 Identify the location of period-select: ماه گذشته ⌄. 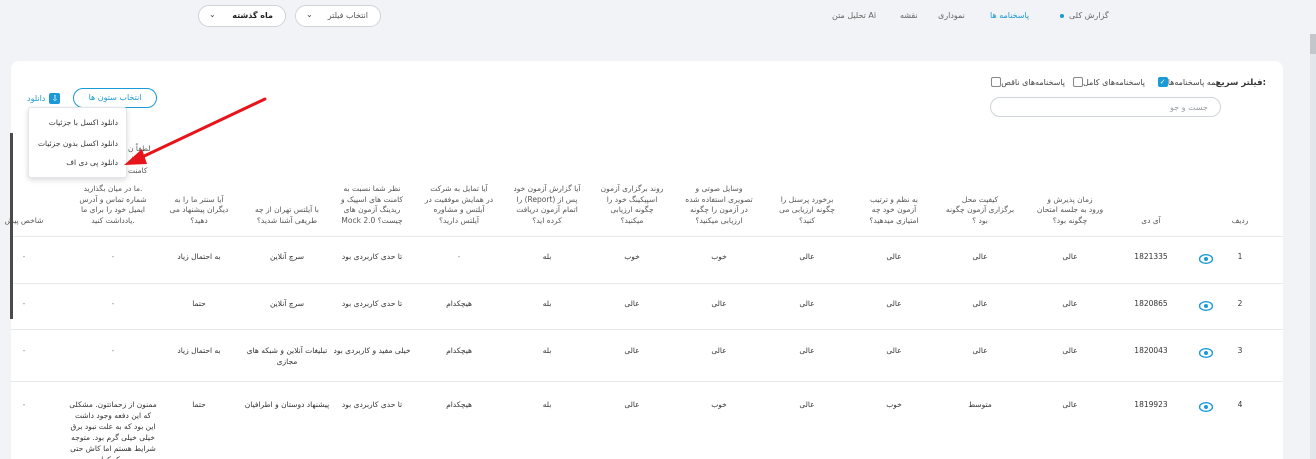
(242, 16).